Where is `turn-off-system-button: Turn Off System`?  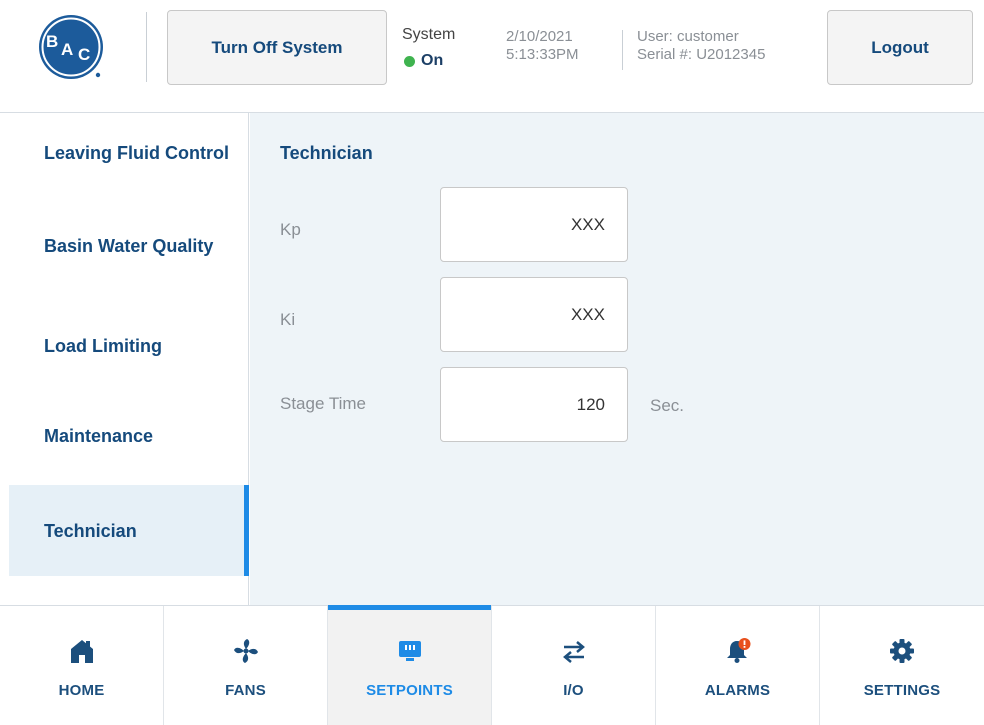 turn-off-system-button: Turn Off System is located at coordinates (277, 47).